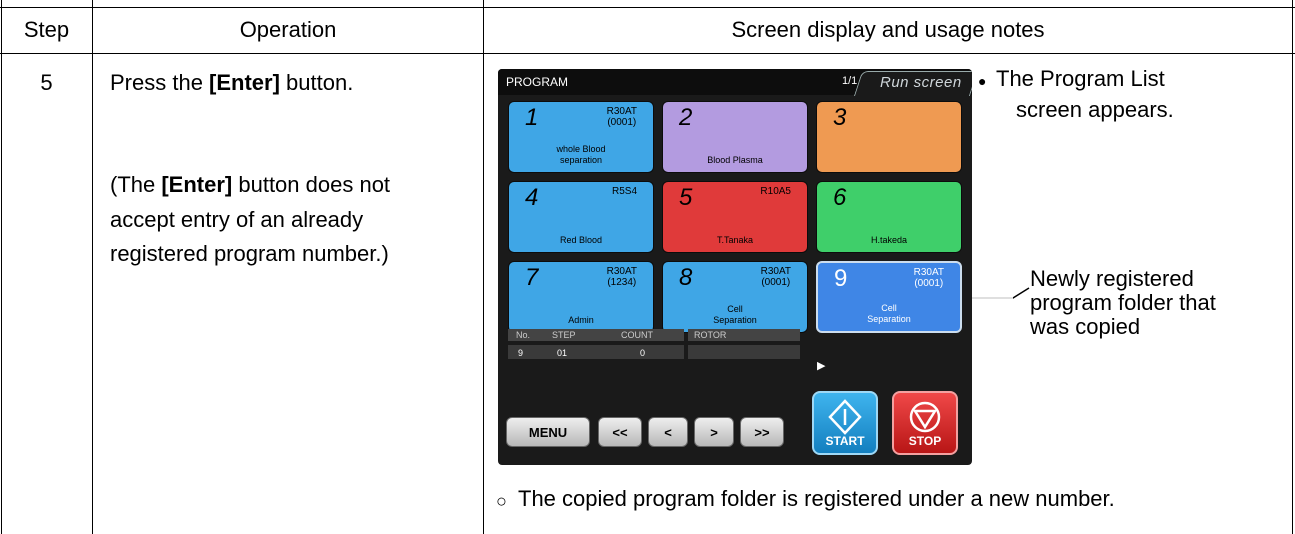 The height and width of the screenshot is (534, 1295). I want to click on program-name: T.Tanaka, so click(735, 240).